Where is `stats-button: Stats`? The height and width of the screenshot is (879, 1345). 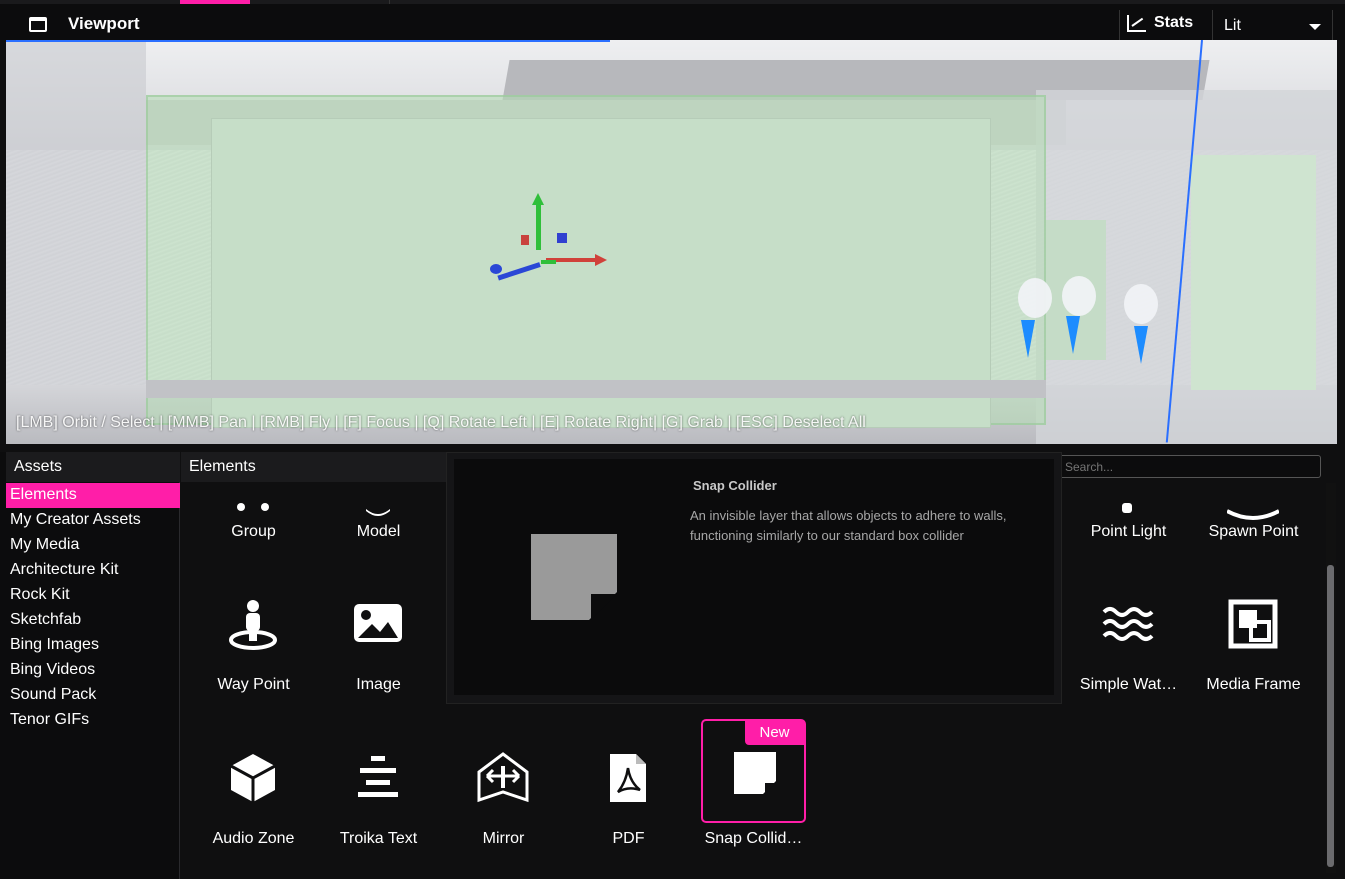 stats-button: Stats is located at coordinates (1160, 23).